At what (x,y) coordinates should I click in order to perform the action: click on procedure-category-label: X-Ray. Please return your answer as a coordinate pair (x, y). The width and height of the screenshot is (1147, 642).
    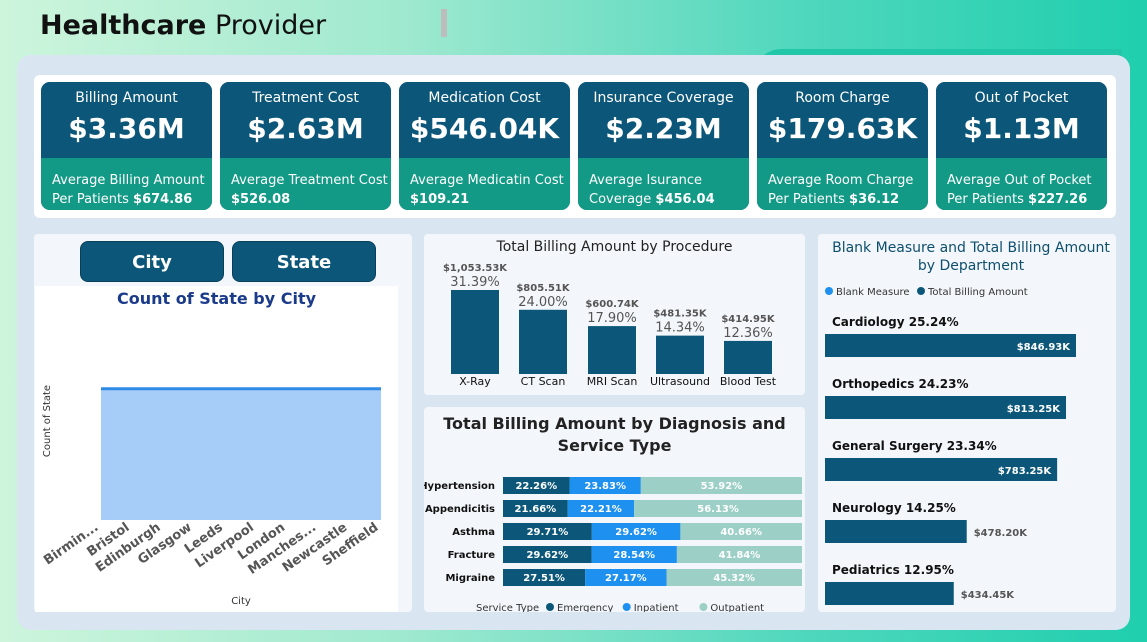
    Looking at the image, I should click on (475, 381).